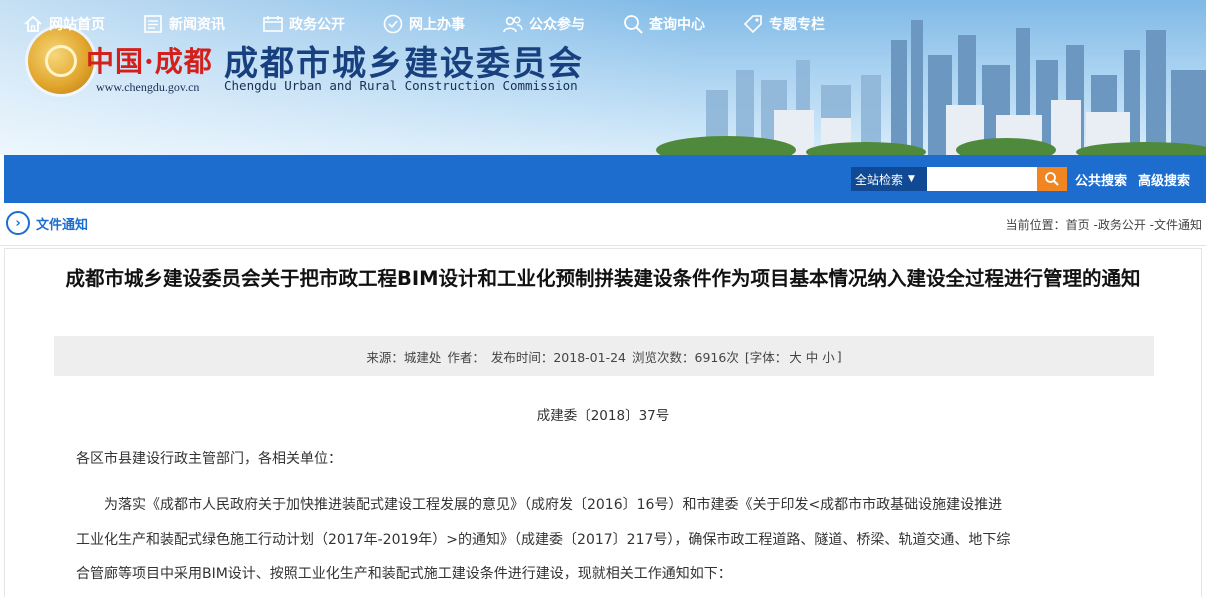 The height and width of the screenshot is (597, 1206). Describe the element at coordinates (982, 179) in the screenshot. I see `search-input` at that location.